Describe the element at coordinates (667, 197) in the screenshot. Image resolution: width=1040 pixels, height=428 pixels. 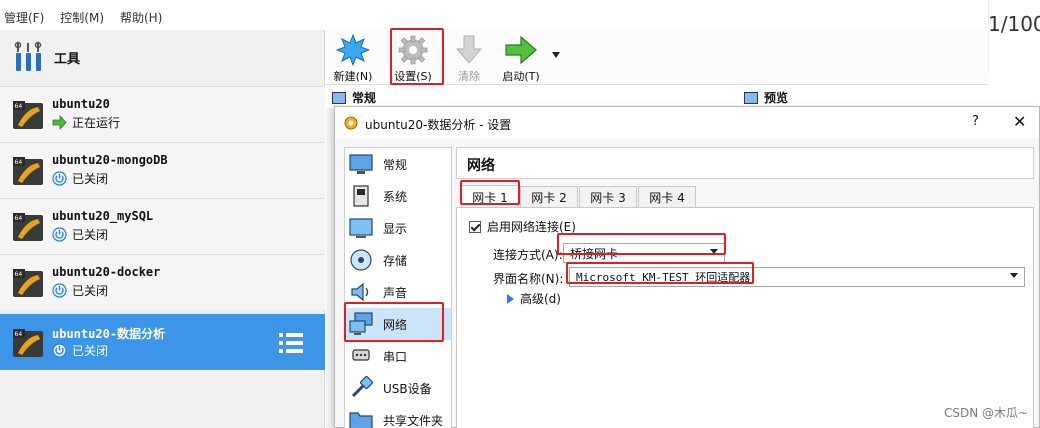
I see `tab-adapter-4: 网卡 4` at that location.